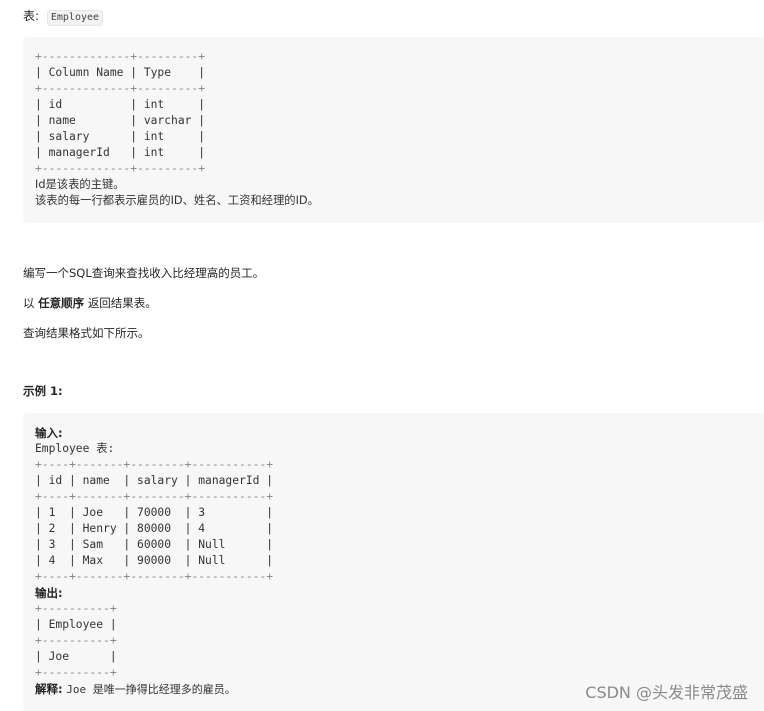  I want to click on table-name-code: Employee, so click(75, 18).